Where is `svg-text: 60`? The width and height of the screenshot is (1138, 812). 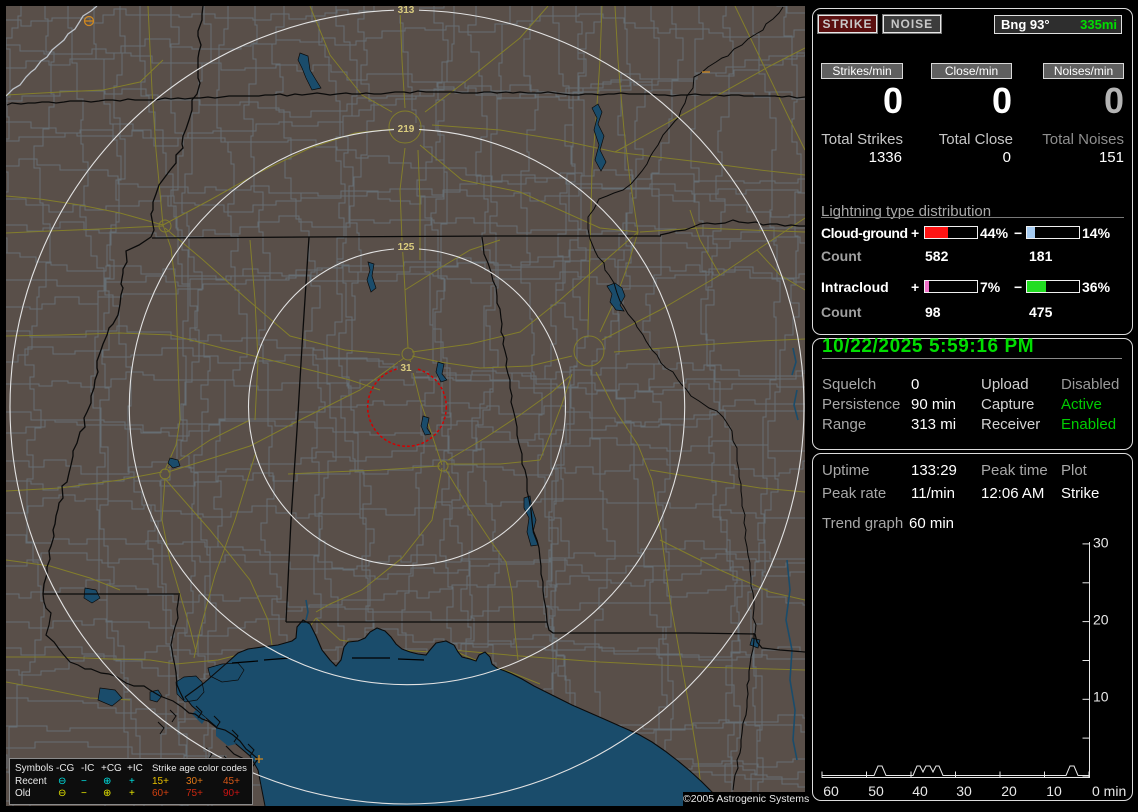
svg-text: 60 is located at coordinates (831, 791).